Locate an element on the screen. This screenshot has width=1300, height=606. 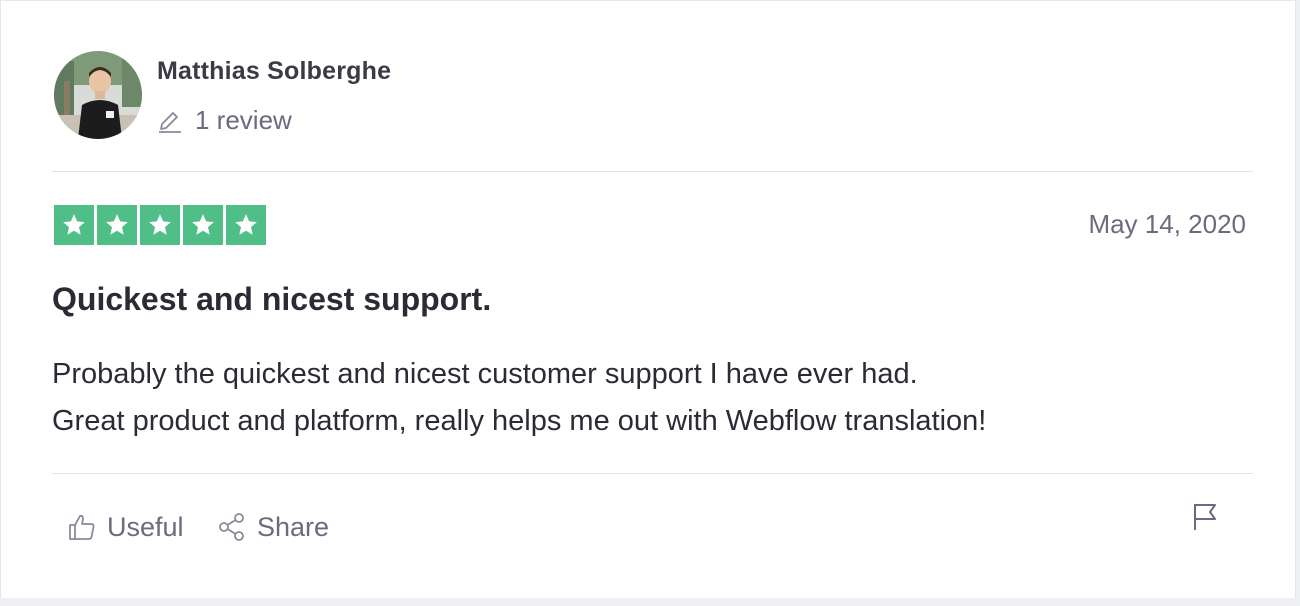
share-icon is located at coordinates (231, 527).